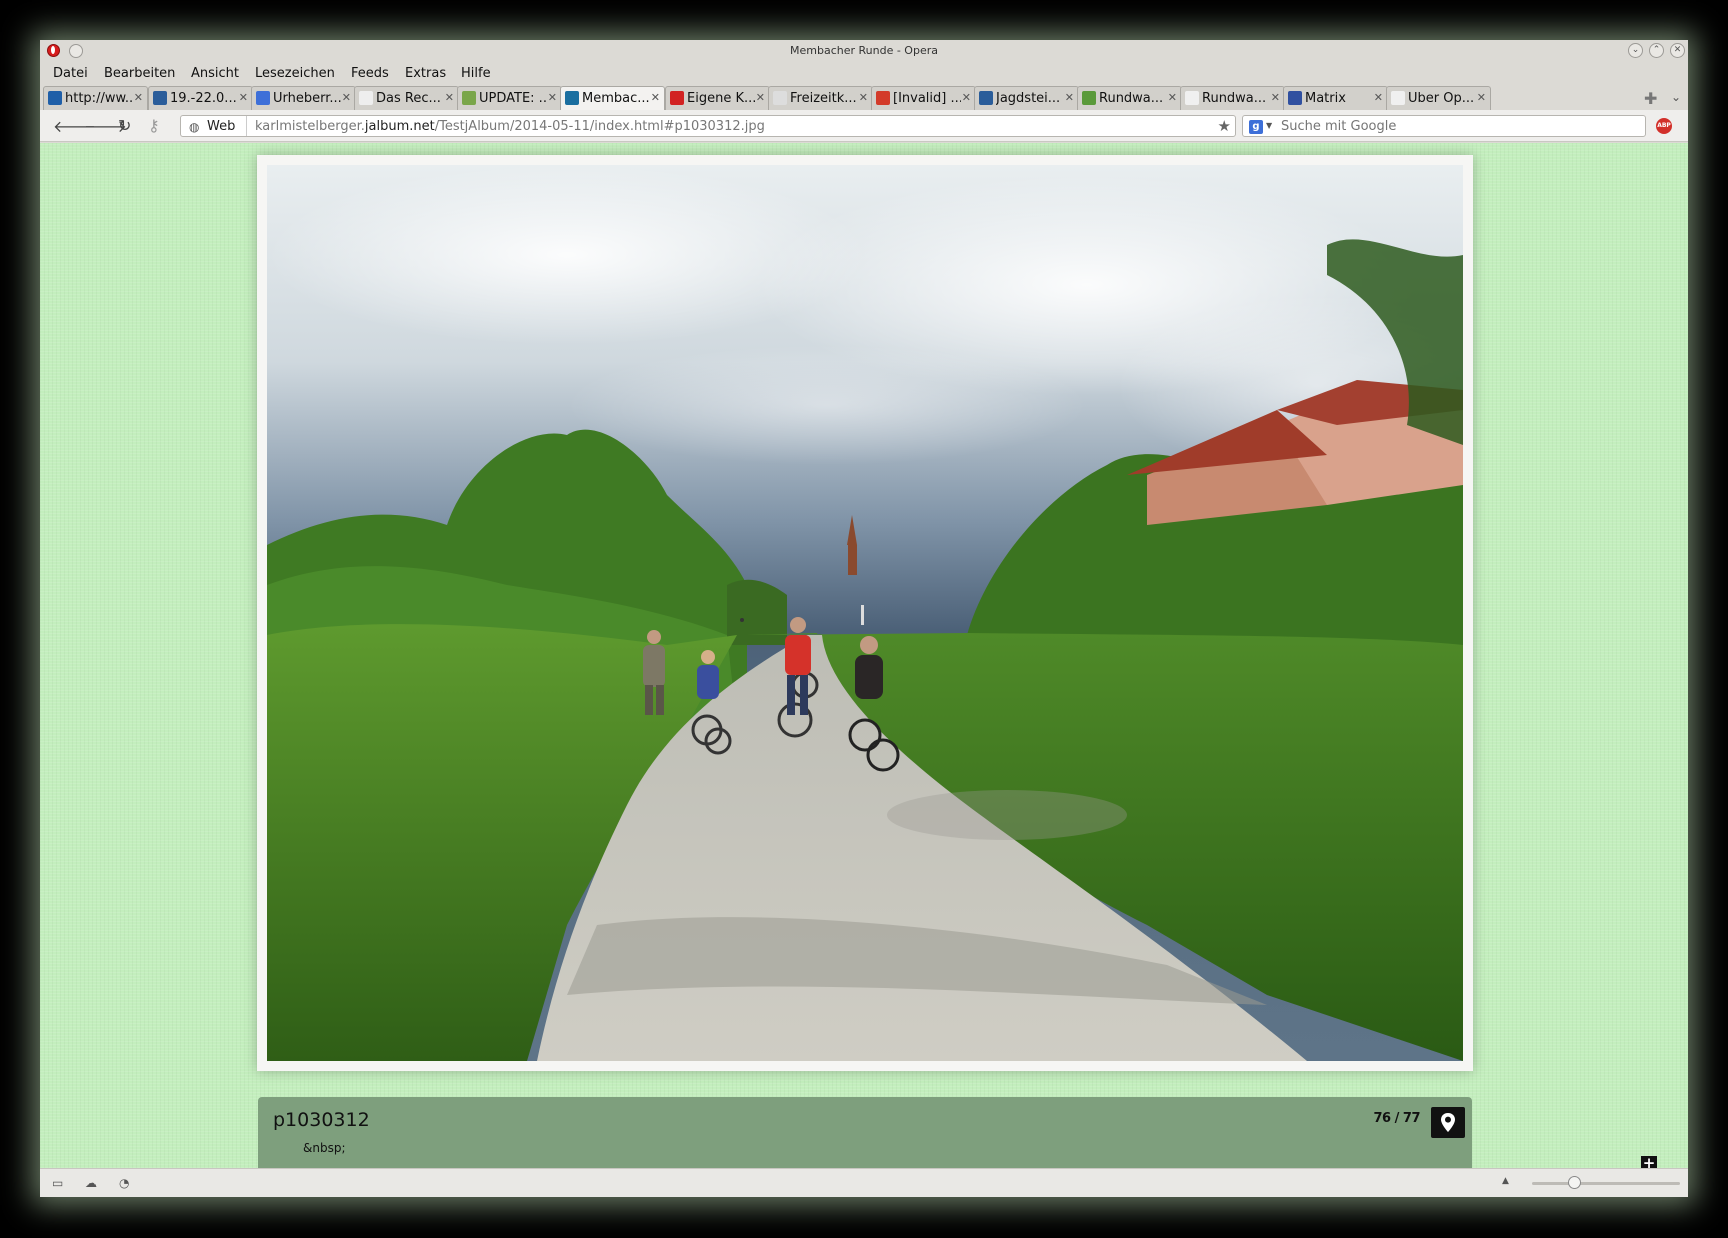 This screenshot has height=1238, width=1728. I want to click on tab-3: Urheberr... ✕, so click(303, 98).